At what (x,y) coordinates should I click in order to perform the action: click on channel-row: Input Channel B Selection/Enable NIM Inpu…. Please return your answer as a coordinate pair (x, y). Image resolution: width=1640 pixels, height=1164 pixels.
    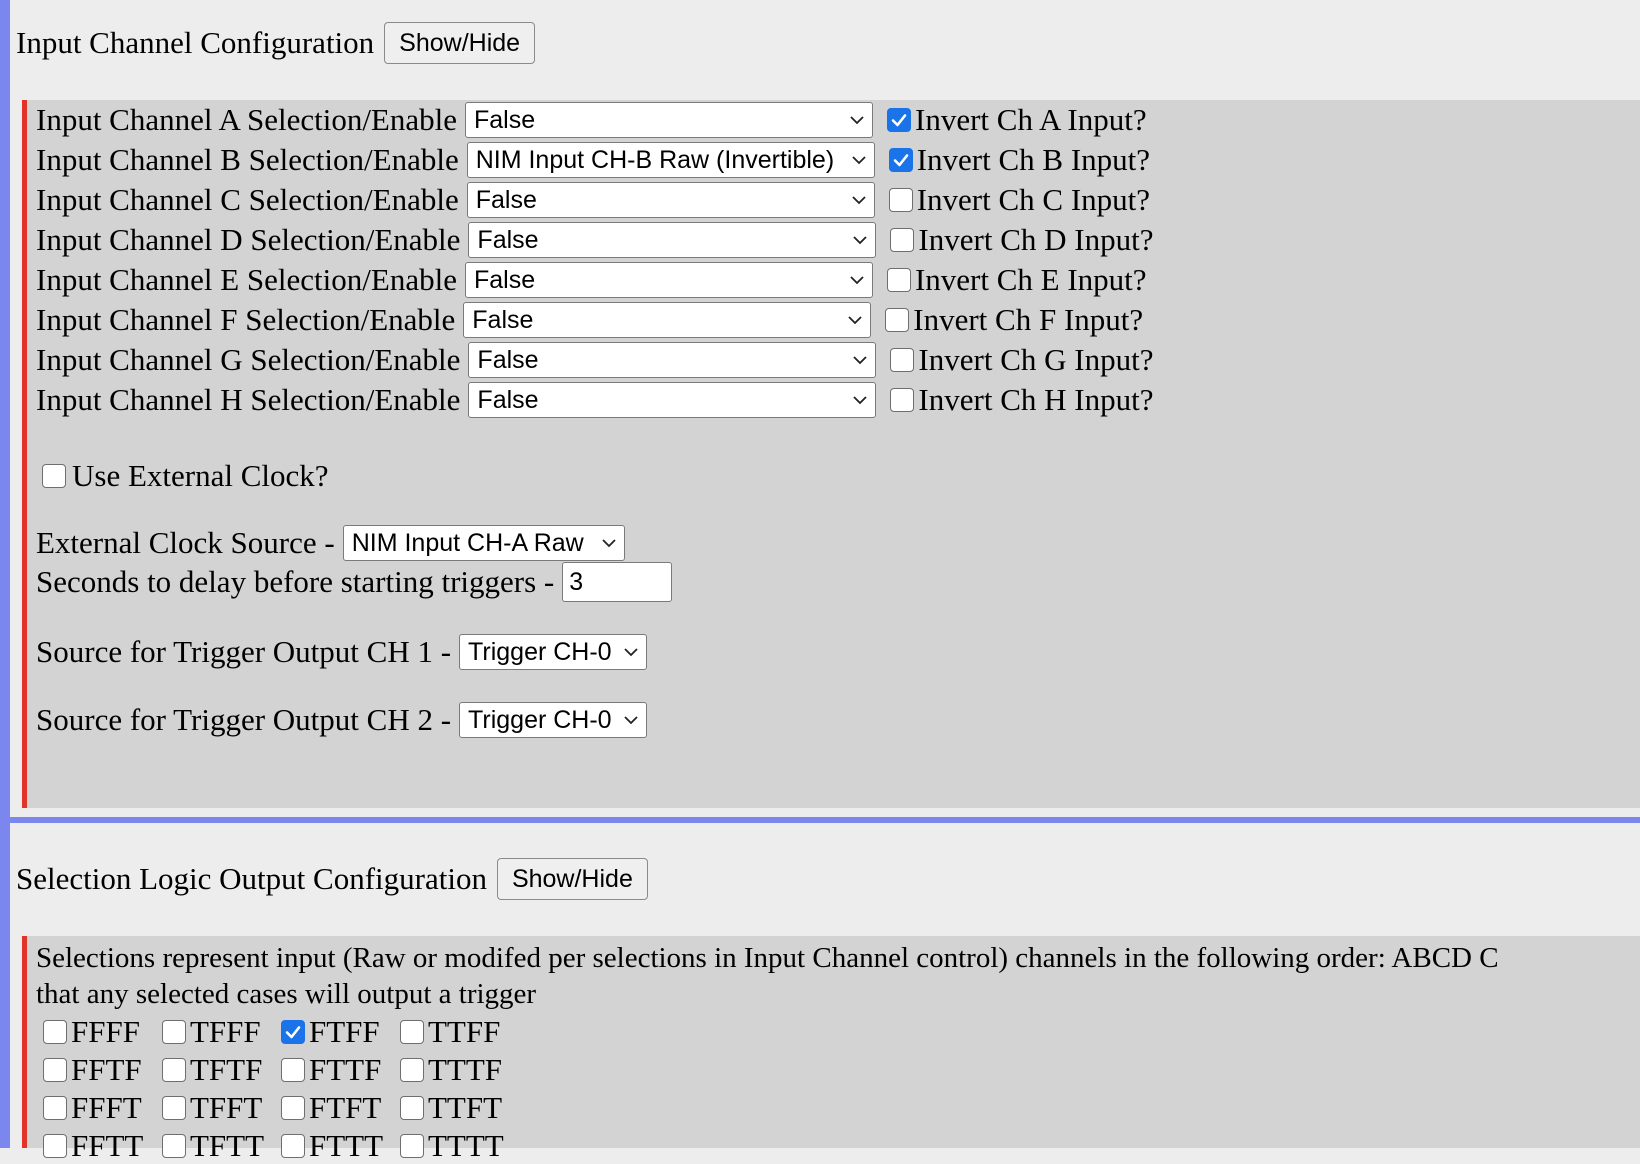
    Looking at the image, I should click on (593, 160).